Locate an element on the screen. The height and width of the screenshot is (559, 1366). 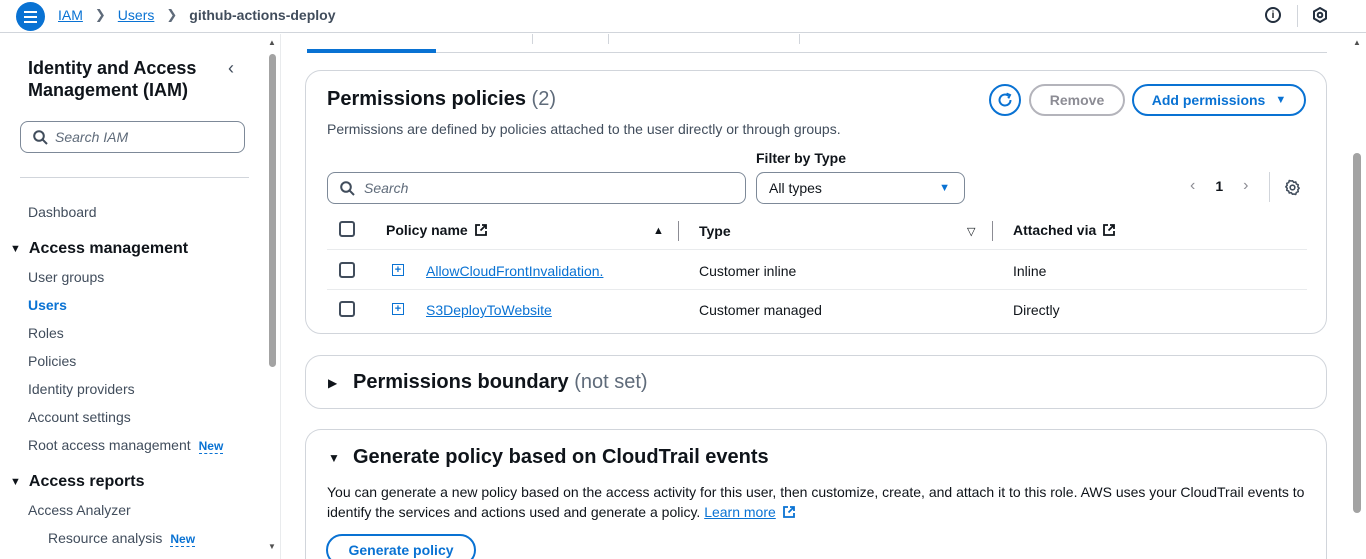
panel-title-text: Permissions policies is located at coordinates (426, 99).